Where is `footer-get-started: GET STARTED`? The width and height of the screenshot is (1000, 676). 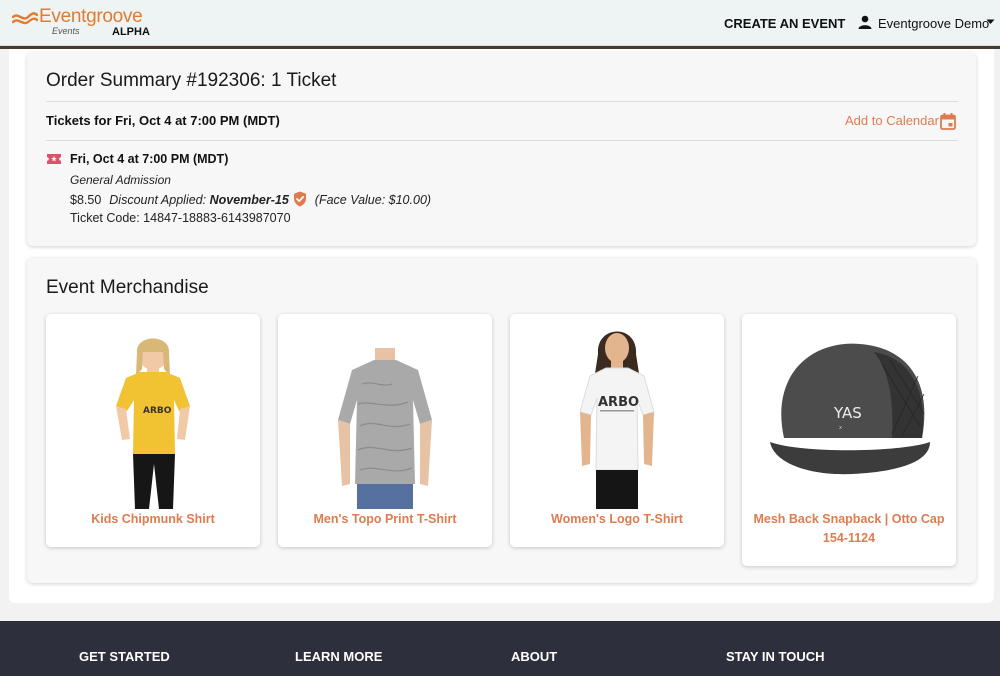 footer-get-started: GET STARTED is located at coordinates (124, 656).